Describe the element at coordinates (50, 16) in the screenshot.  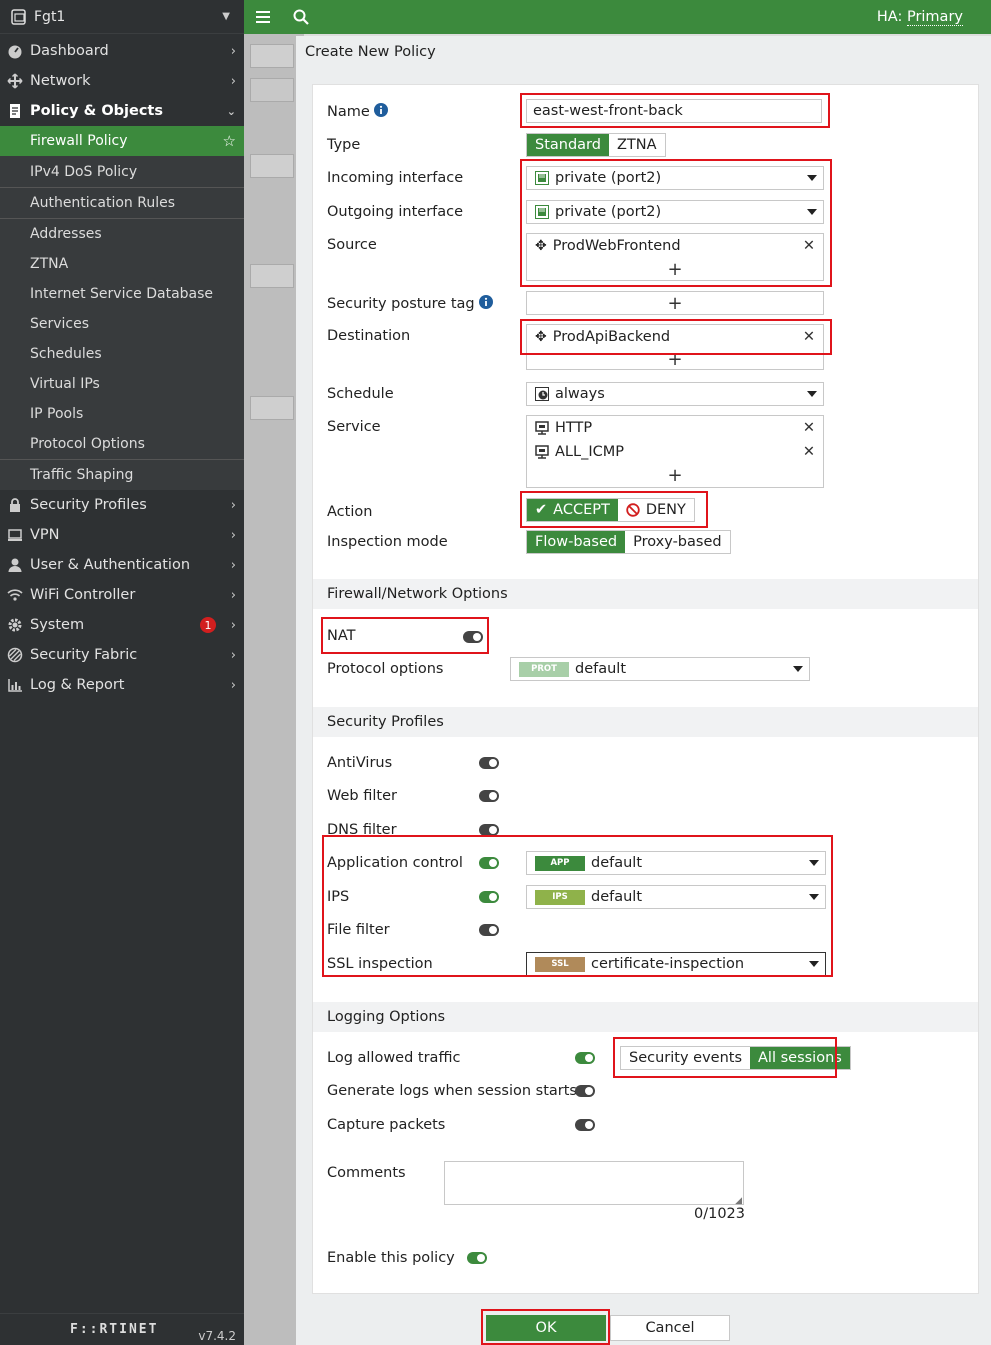
I see `device-name: Fgt1` at that location.